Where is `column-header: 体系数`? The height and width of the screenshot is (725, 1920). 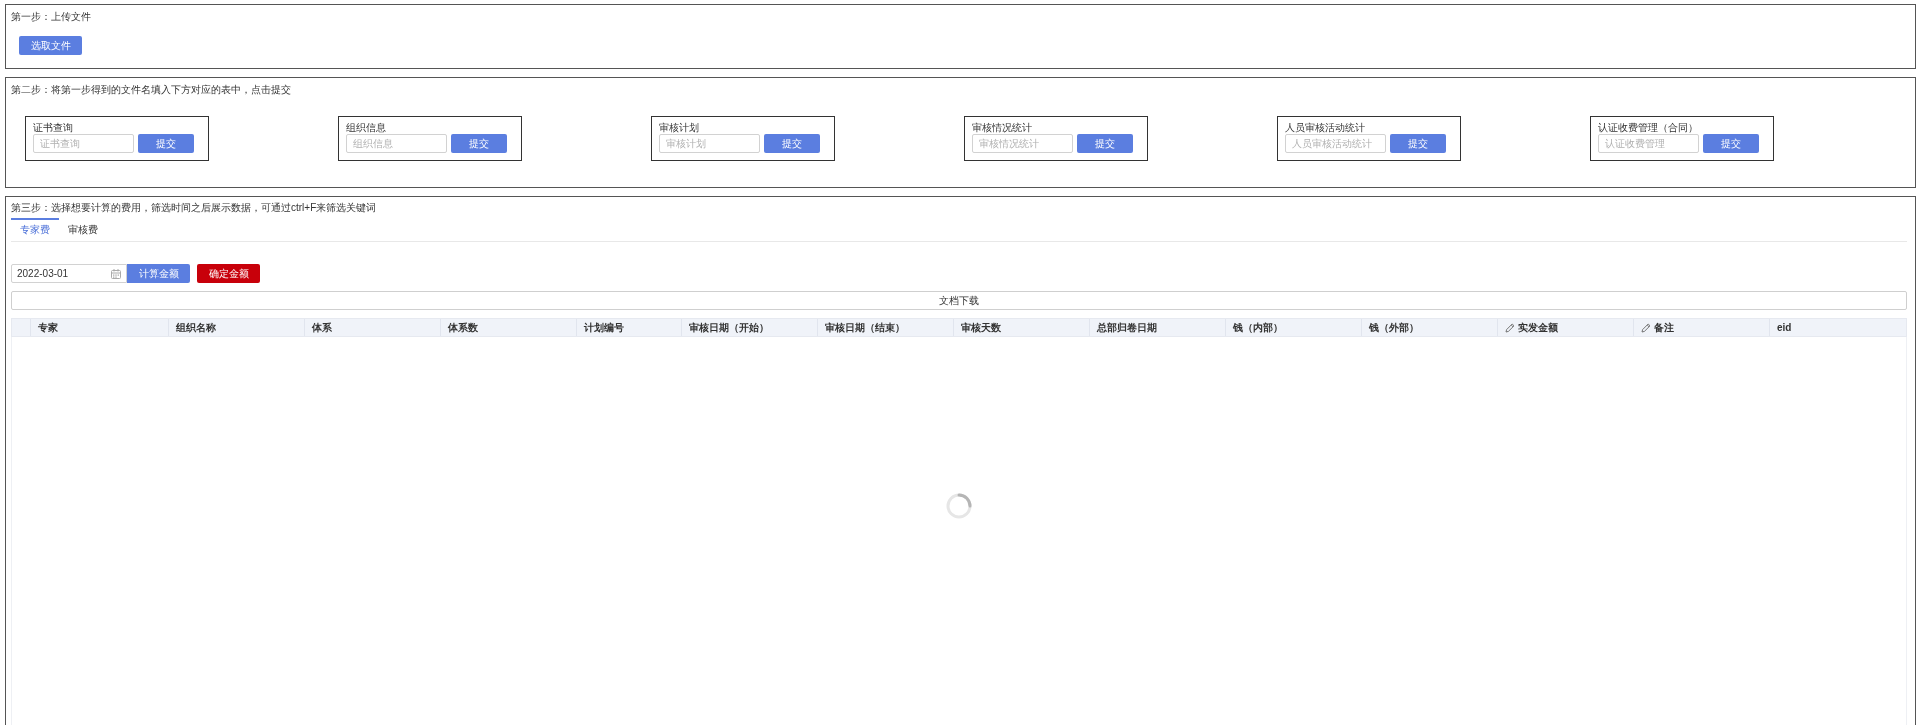 column-header: 体系数 is located at coordinates (463, 327).